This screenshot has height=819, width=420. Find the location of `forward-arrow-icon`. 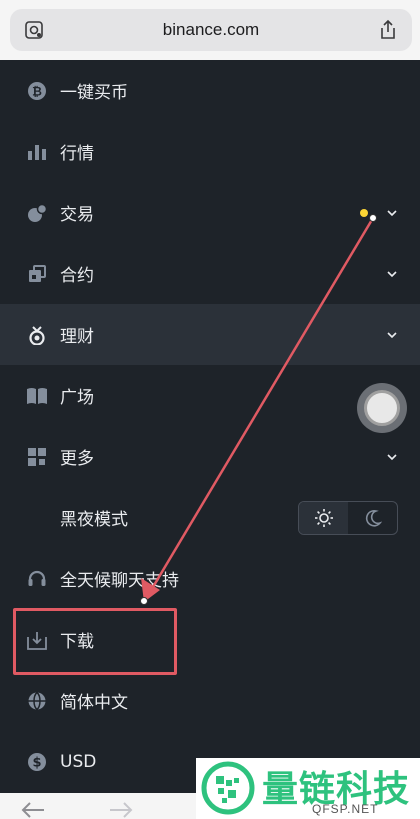

forward-arrow-icon is located at coordinates (121, 810).